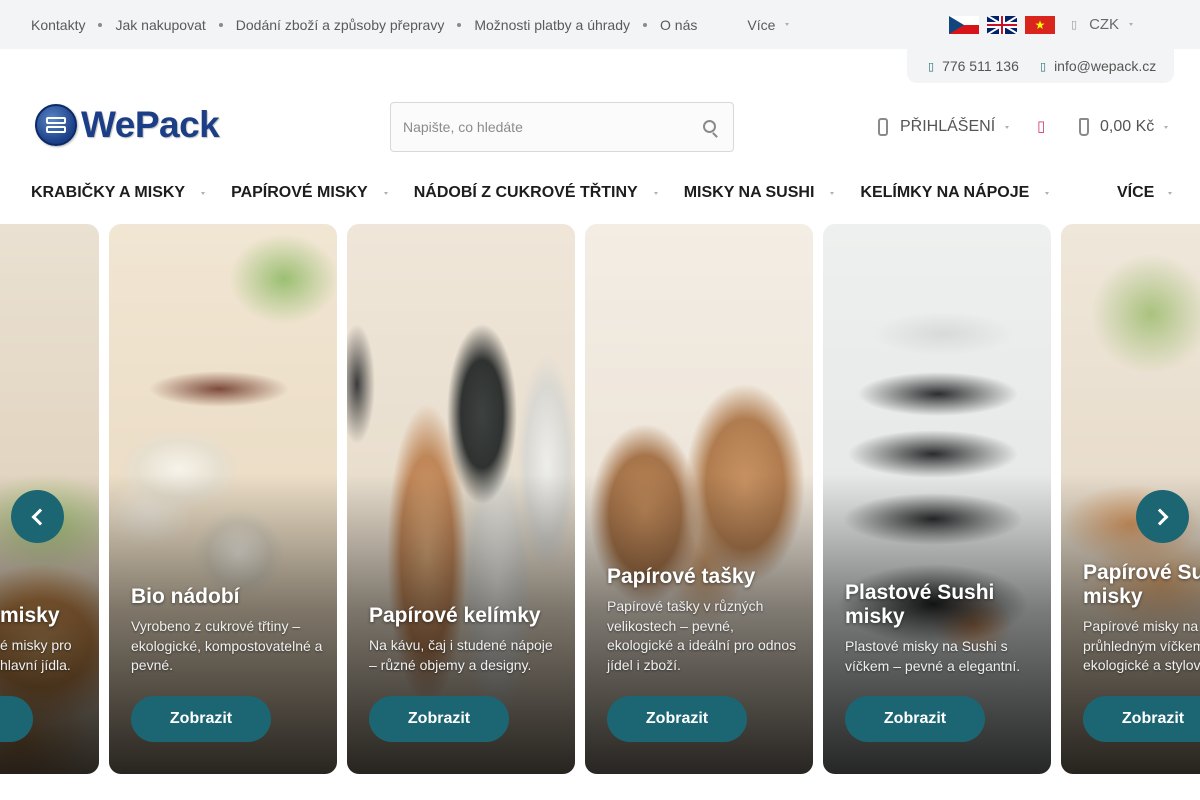 The width and height of the screenshot is (1200, 800). Describe the element at coordinates (525, 192) in the screenshot. I see `nav-item-label: NÁDOBÍ Z CUKROVÉ TŘTINY` at that location.